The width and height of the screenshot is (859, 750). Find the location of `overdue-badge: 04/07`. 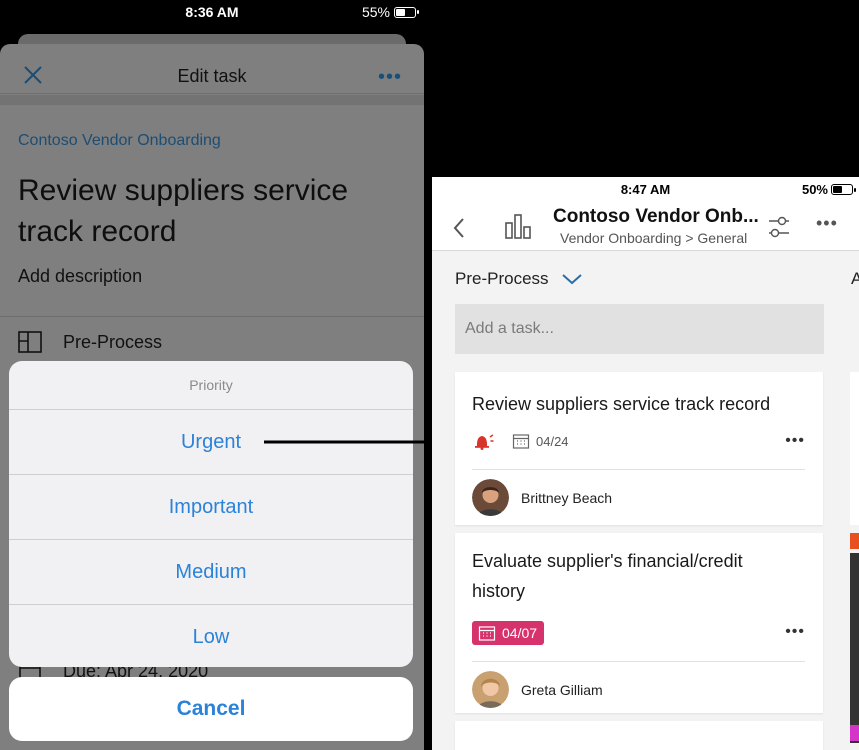

overdue-badge: 04/07 is located at coordinates (508, 633).